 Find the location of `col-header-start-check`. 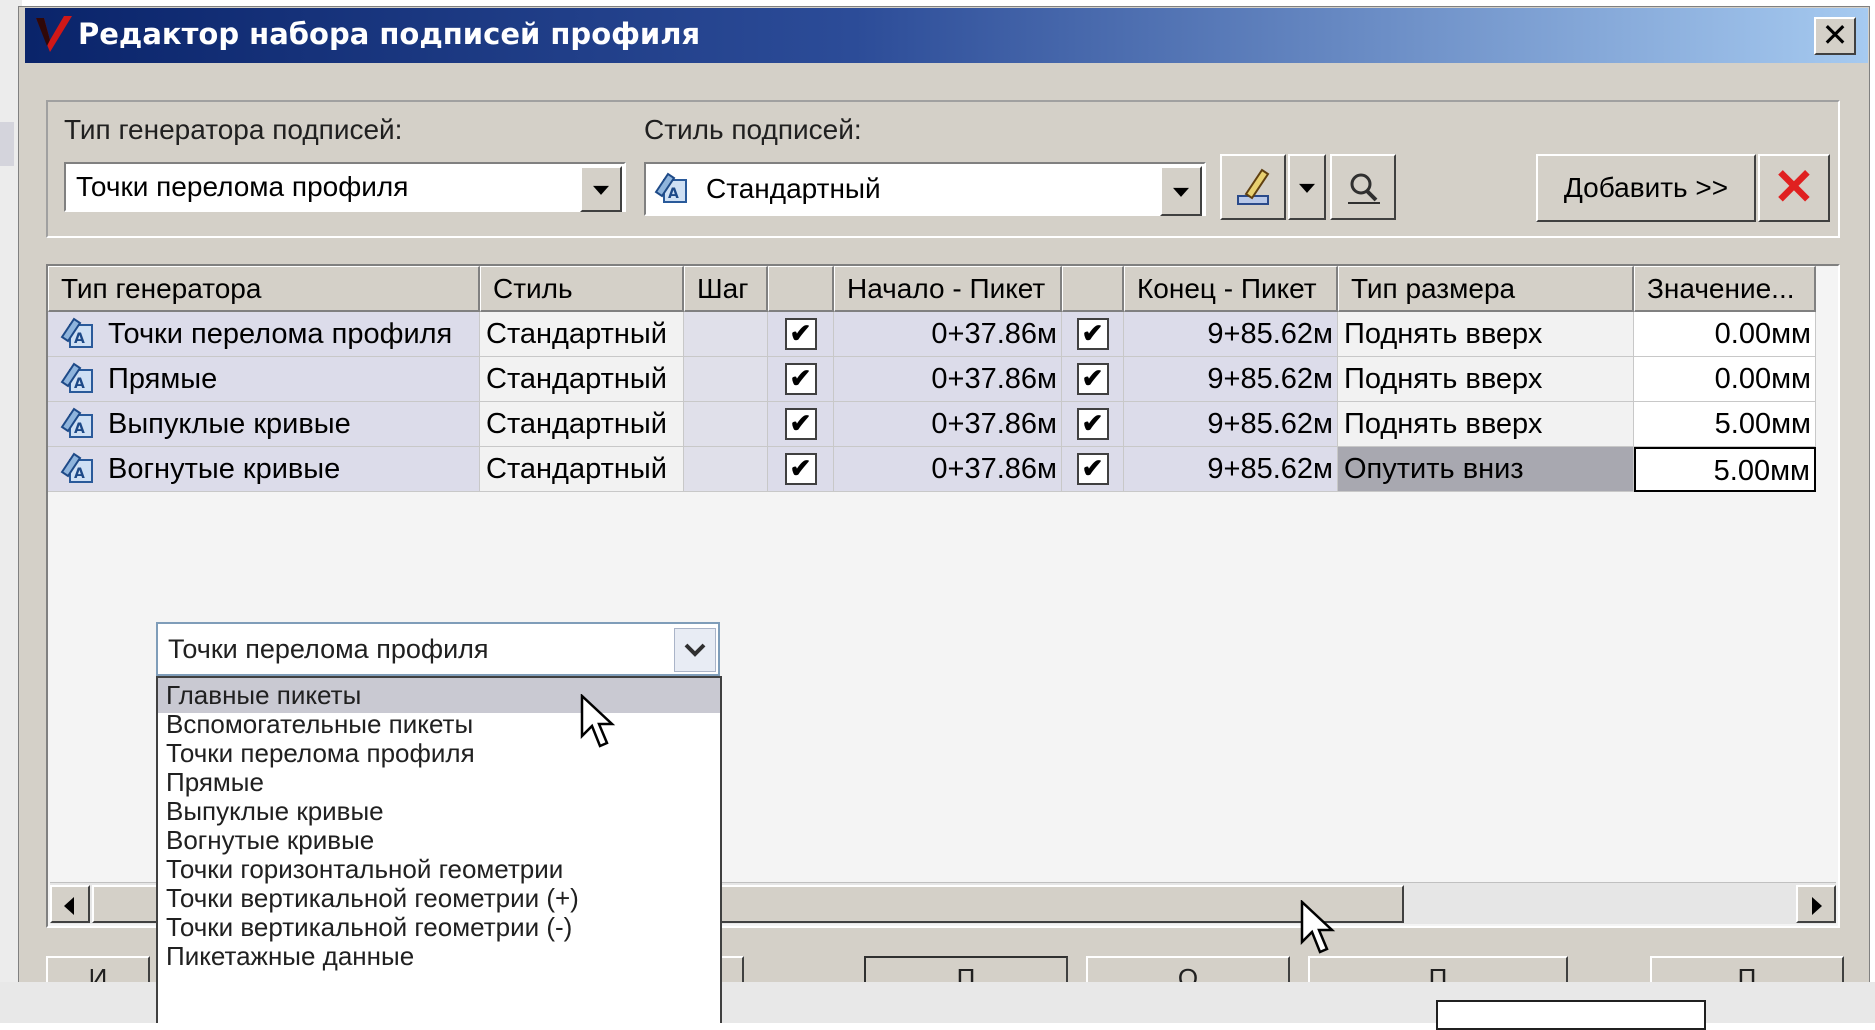

col-header-start-check is located at coordinates (801, 289).